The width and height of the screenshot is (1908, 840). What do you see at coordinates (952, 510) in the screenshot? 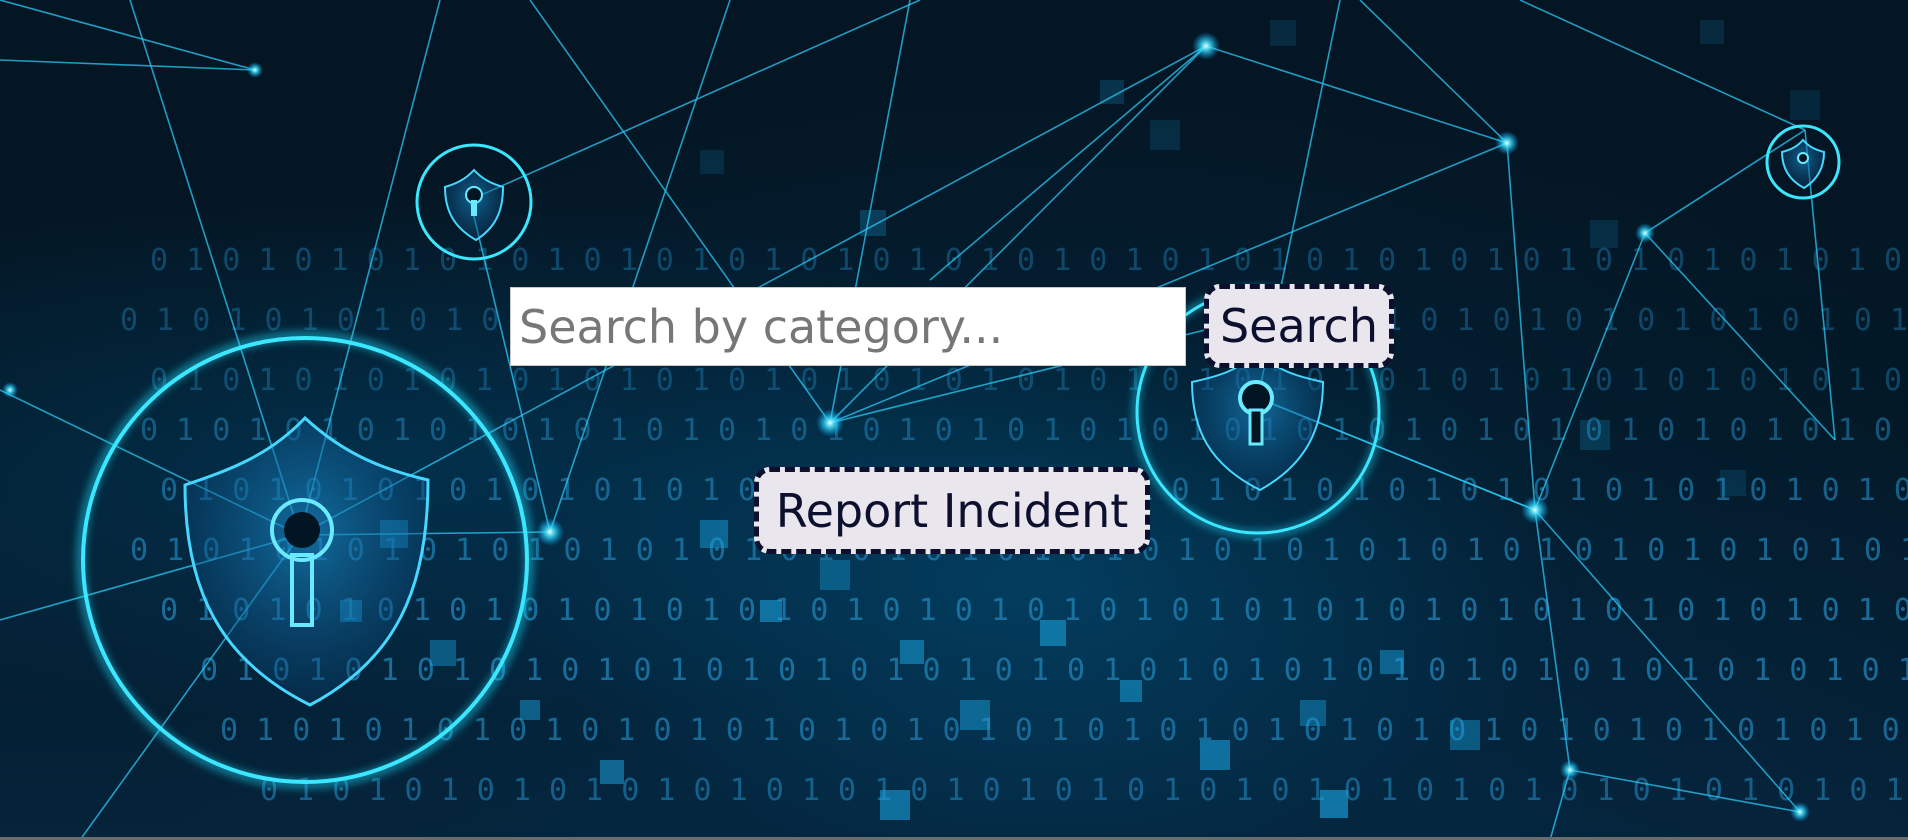
I see `report-incident-button: Report Incident` at bounding box center [952, 510].